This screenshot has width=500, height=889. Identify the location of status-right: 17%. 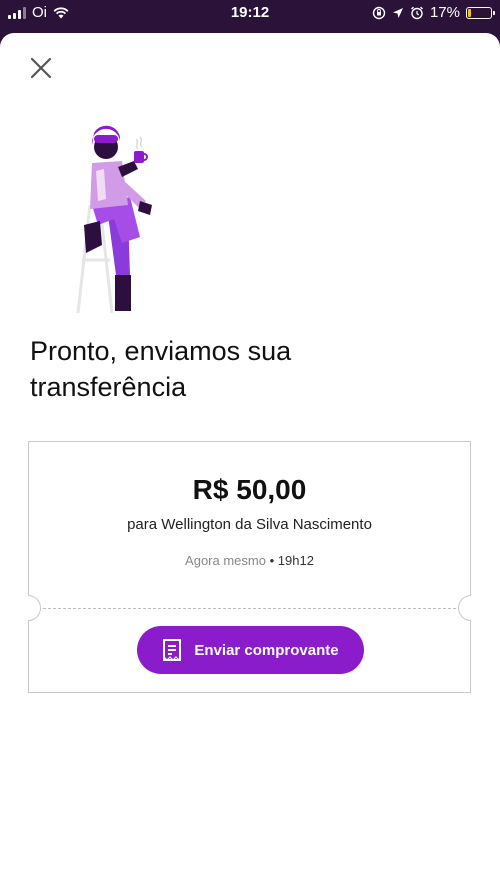
(433, 12).